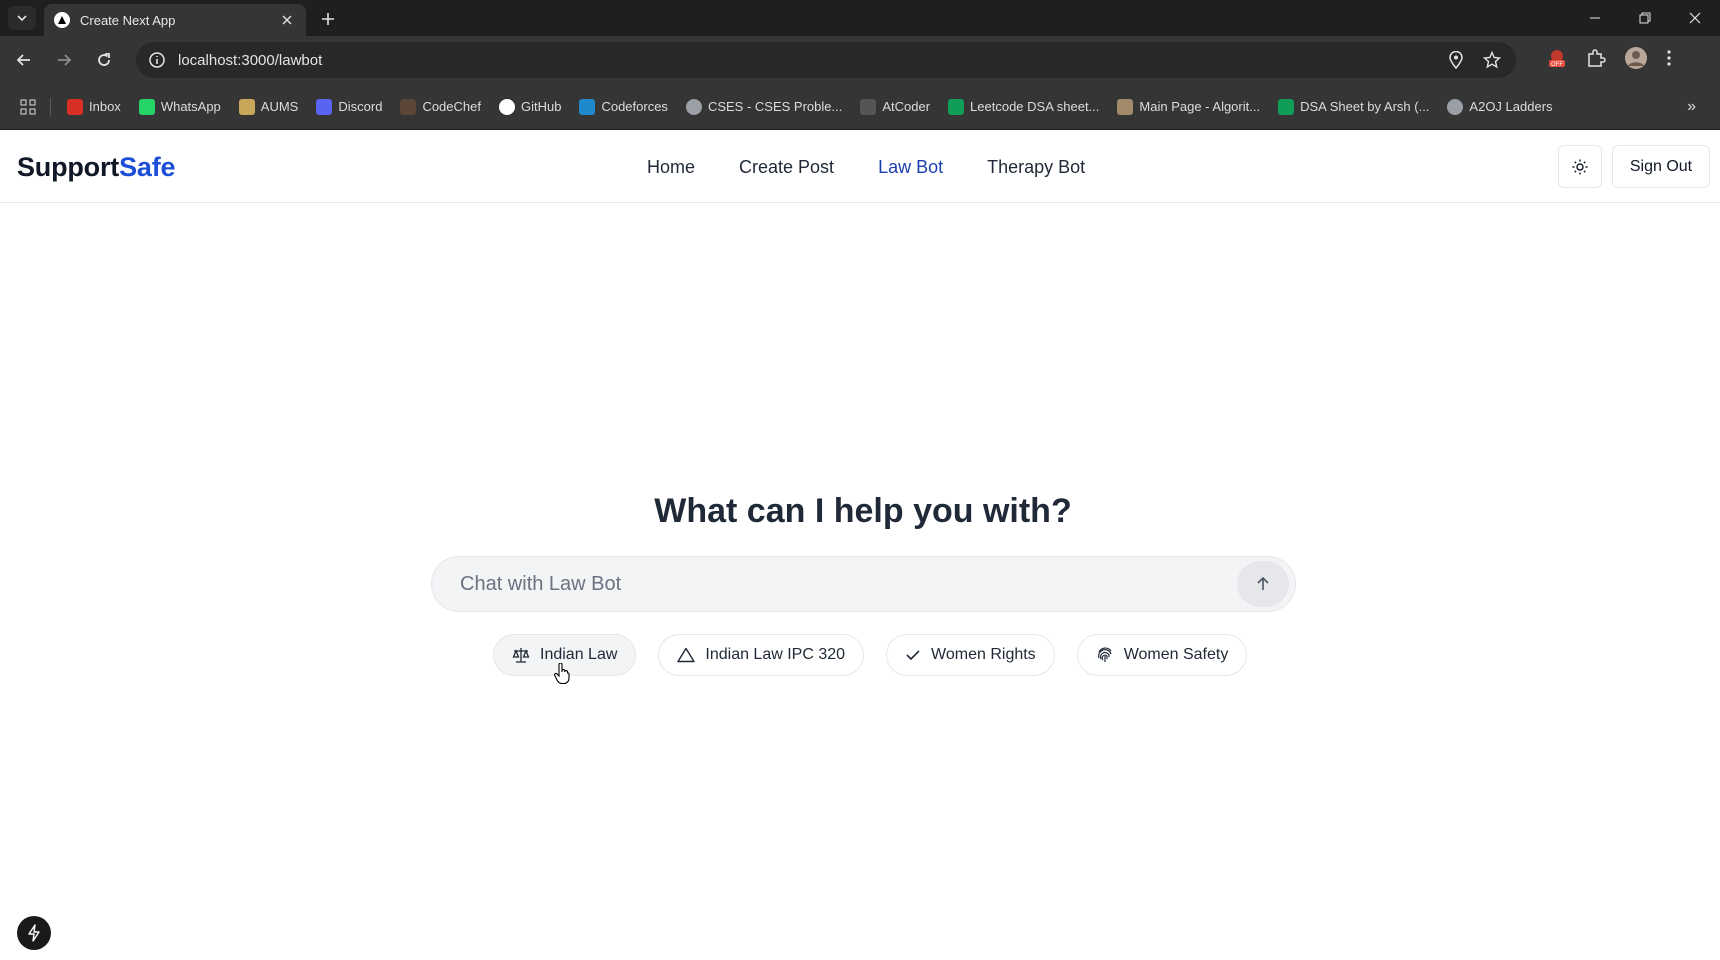 The height and width of the screenshot is (960, 1720). I want to click on bookmark-item: WhatsApp, so click(179, 106).